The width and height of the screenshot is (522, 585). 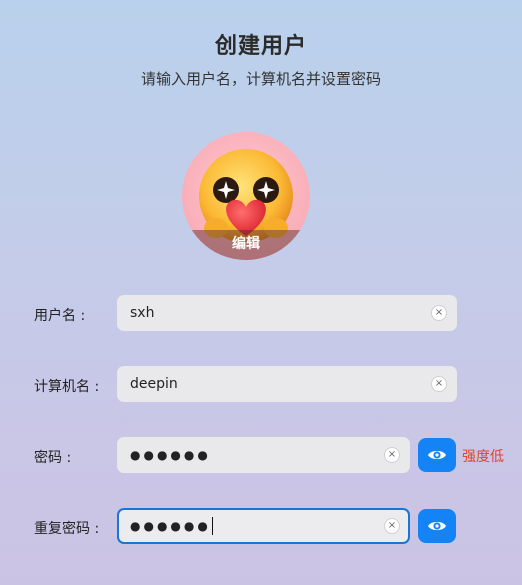 I want to click on confirm-password-clear-icon: ×, so click(x=392, y=526).